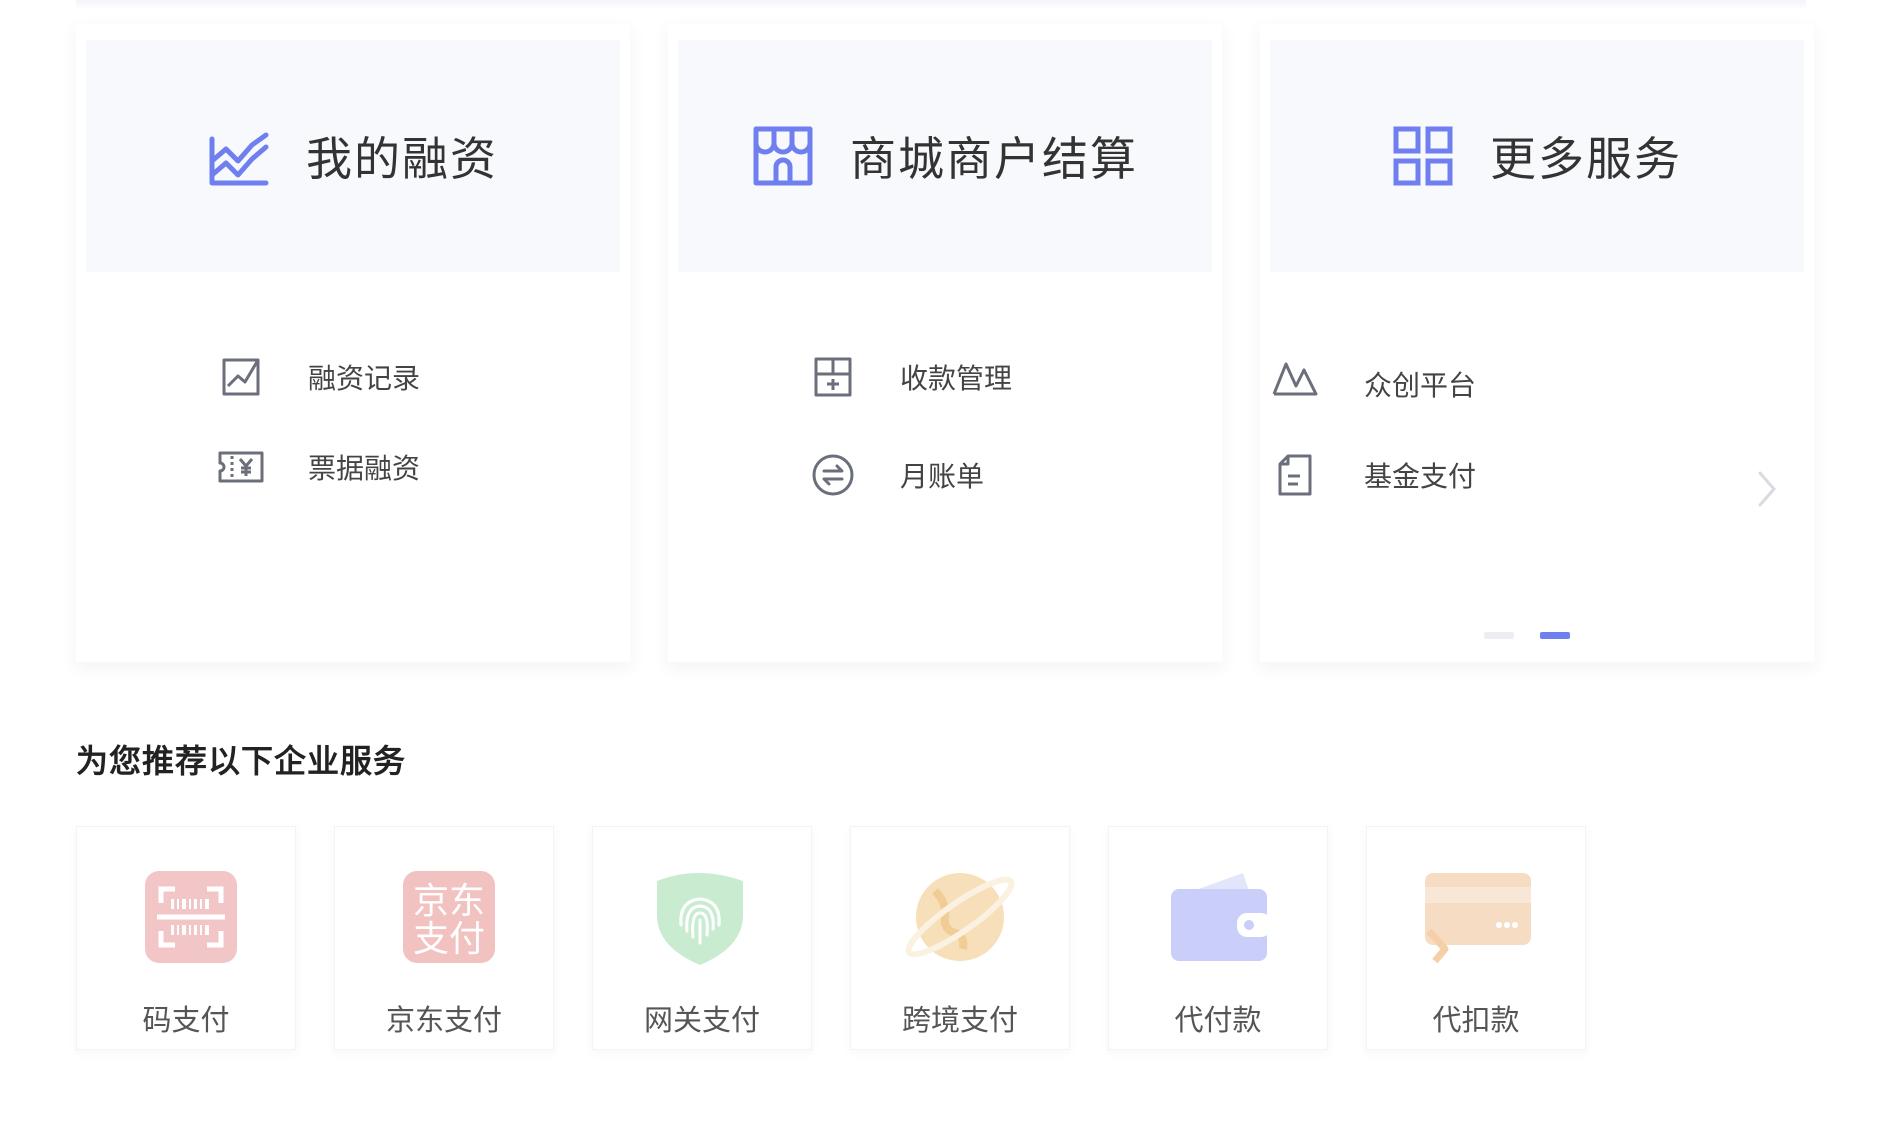  Describe the element at coordinates (241, 761) in the screenshot. I see `recommend-section-title: 为您推荐以下企业服务` at that location.